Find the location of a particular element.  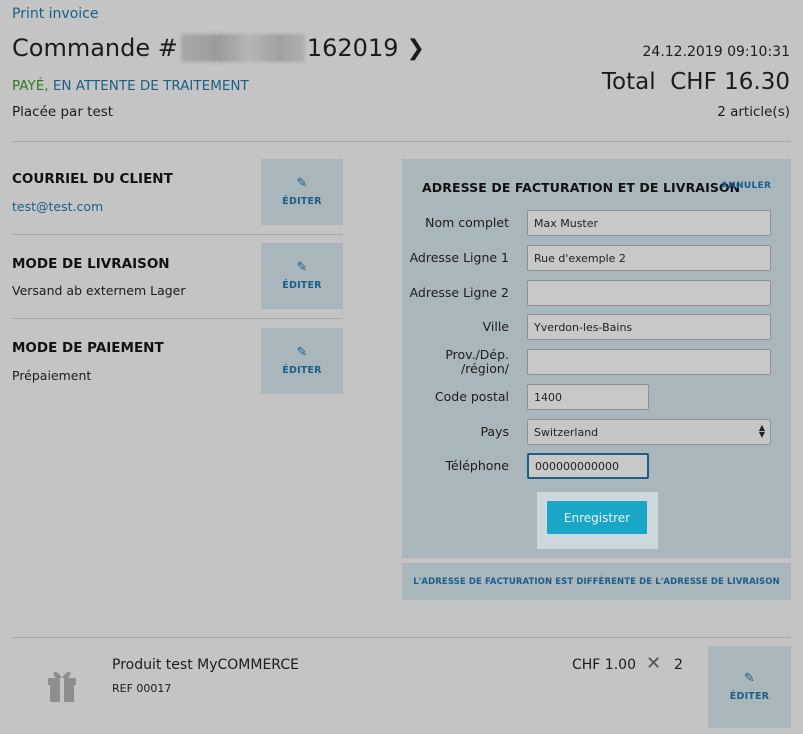

full-name-input: Max Muster is located at coordinates (649, 223).